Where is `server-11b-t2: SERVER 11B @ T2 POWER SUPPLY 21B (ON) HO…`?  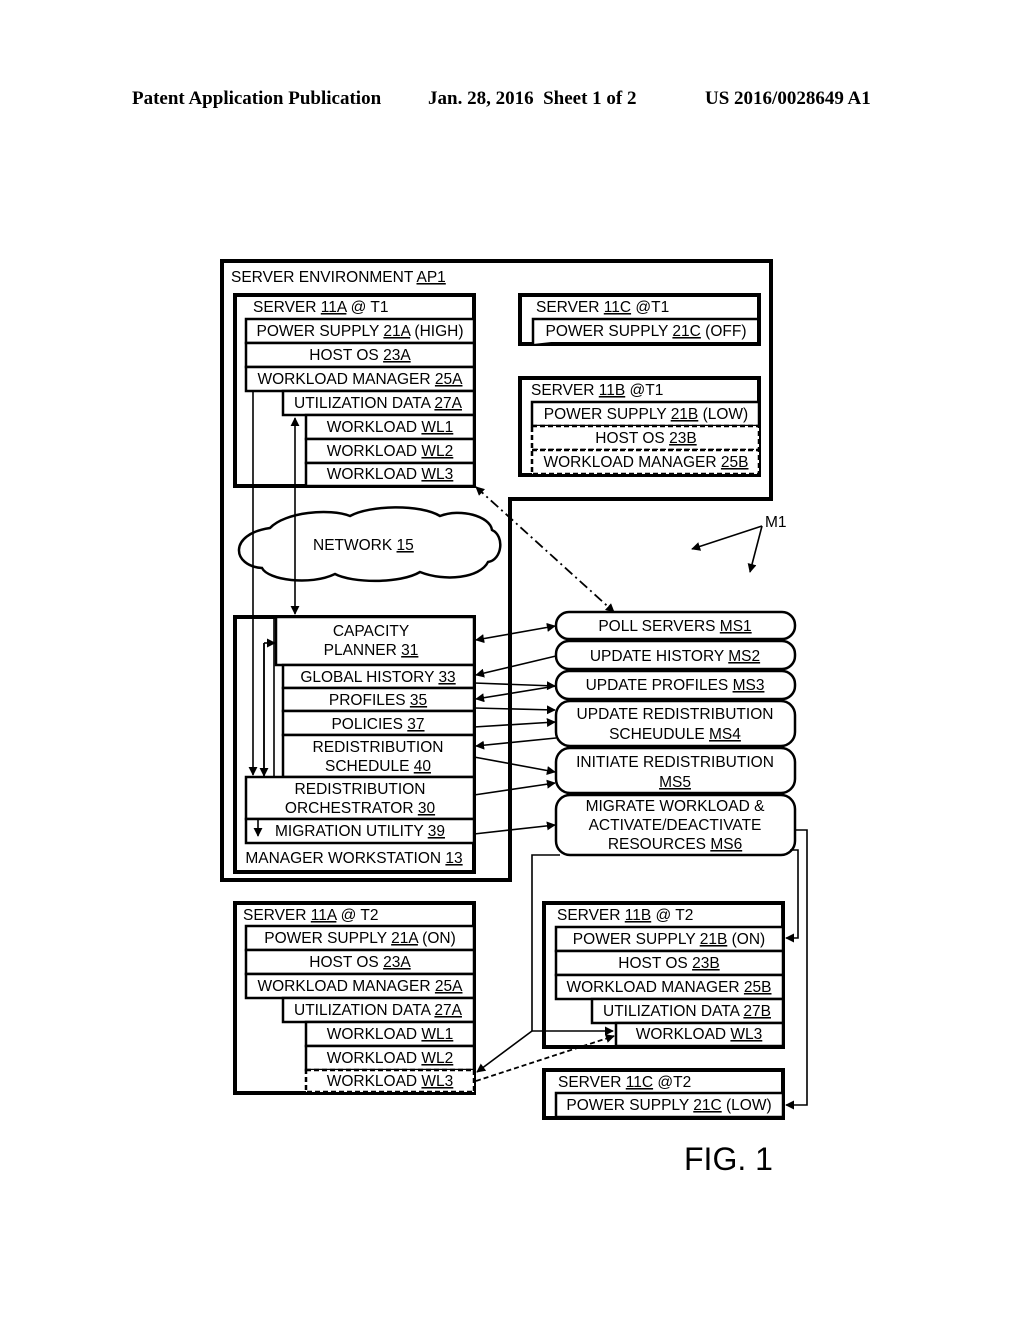 server-11b-t2: SERVER 11B @ T2 POWER SUPPLY 21B (ON) HO… is located at coordinates (663, 975).